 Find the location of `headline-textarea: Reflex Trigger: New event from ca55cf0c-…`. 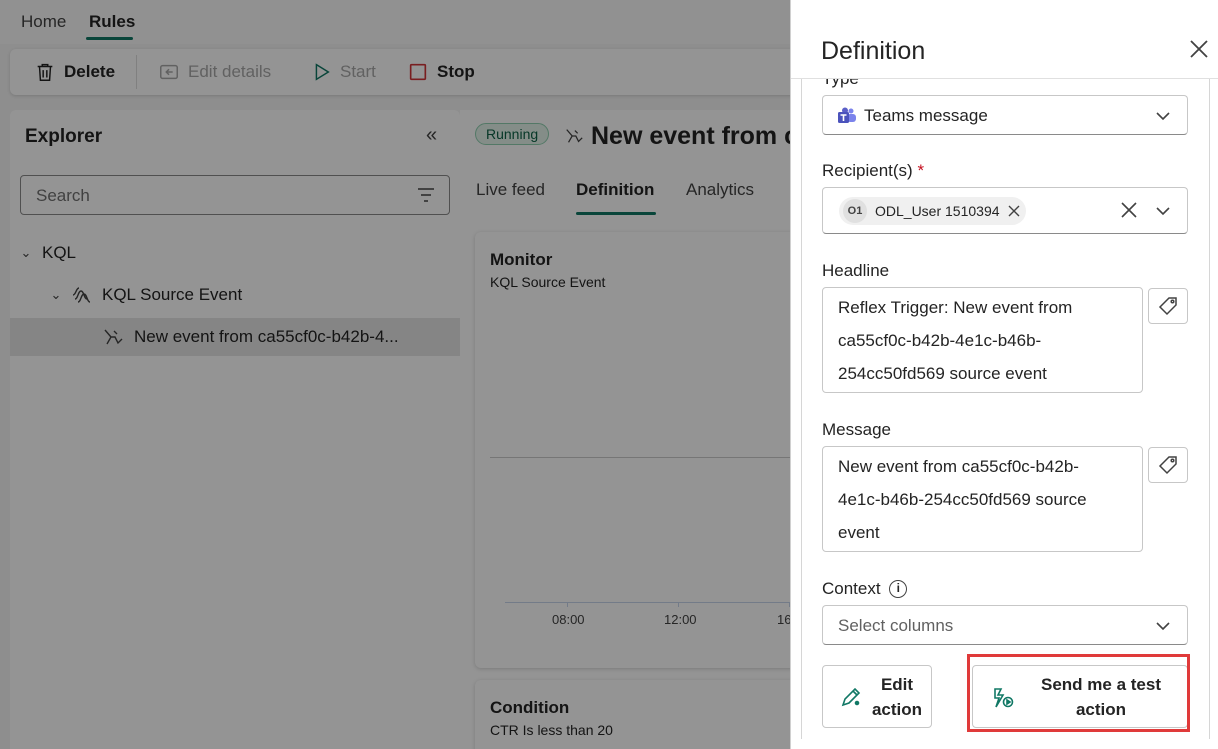

headline-textarea: Reflex Trigger: New event from ca55cf0c-… is located at coordinates (982, 340).